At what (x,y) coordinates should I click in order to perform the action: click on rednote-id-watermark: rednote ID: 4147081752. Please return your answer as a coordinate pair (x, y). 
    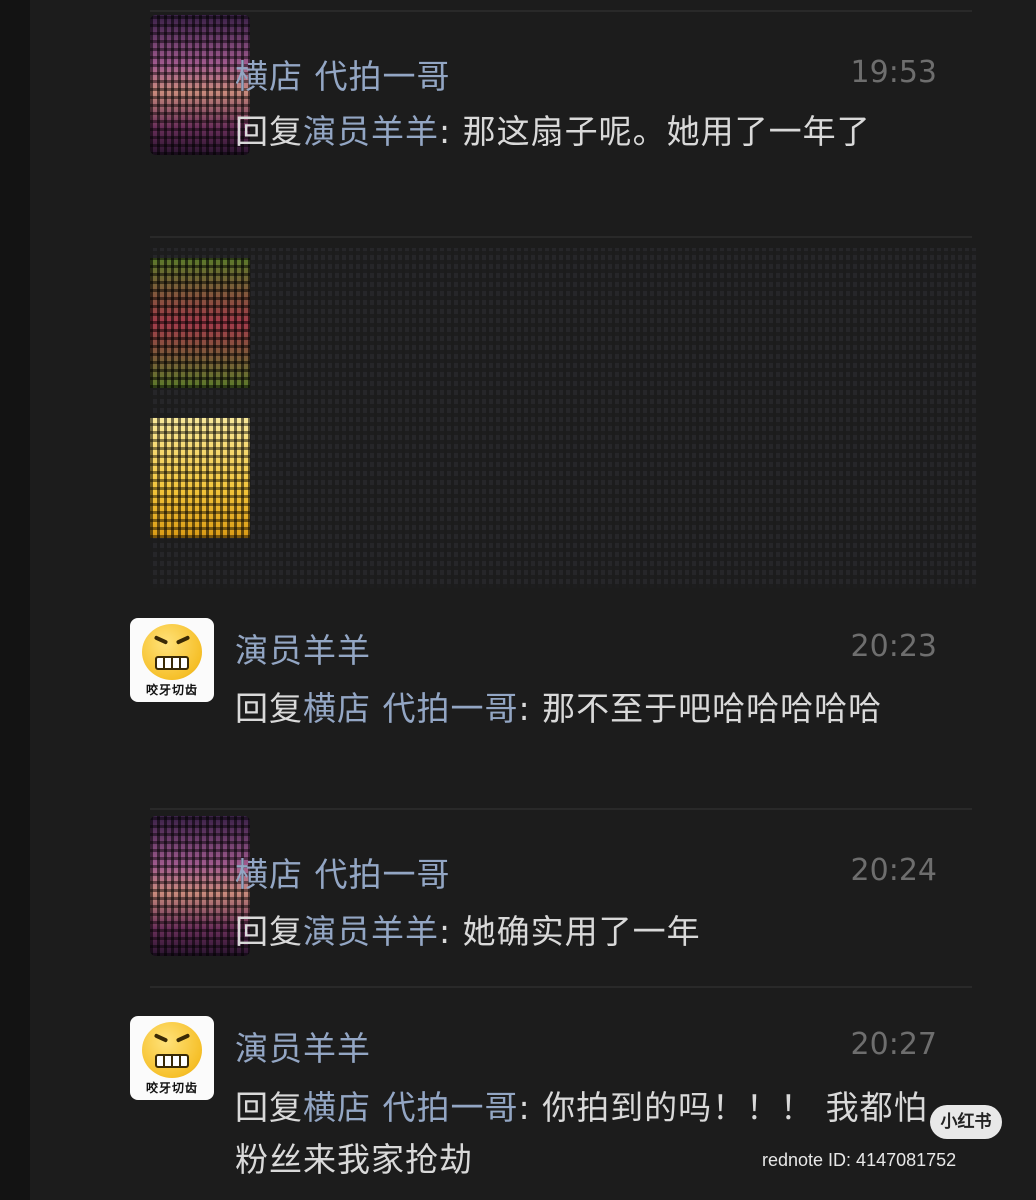
    Looking at the image, I should click on (859, 1160).